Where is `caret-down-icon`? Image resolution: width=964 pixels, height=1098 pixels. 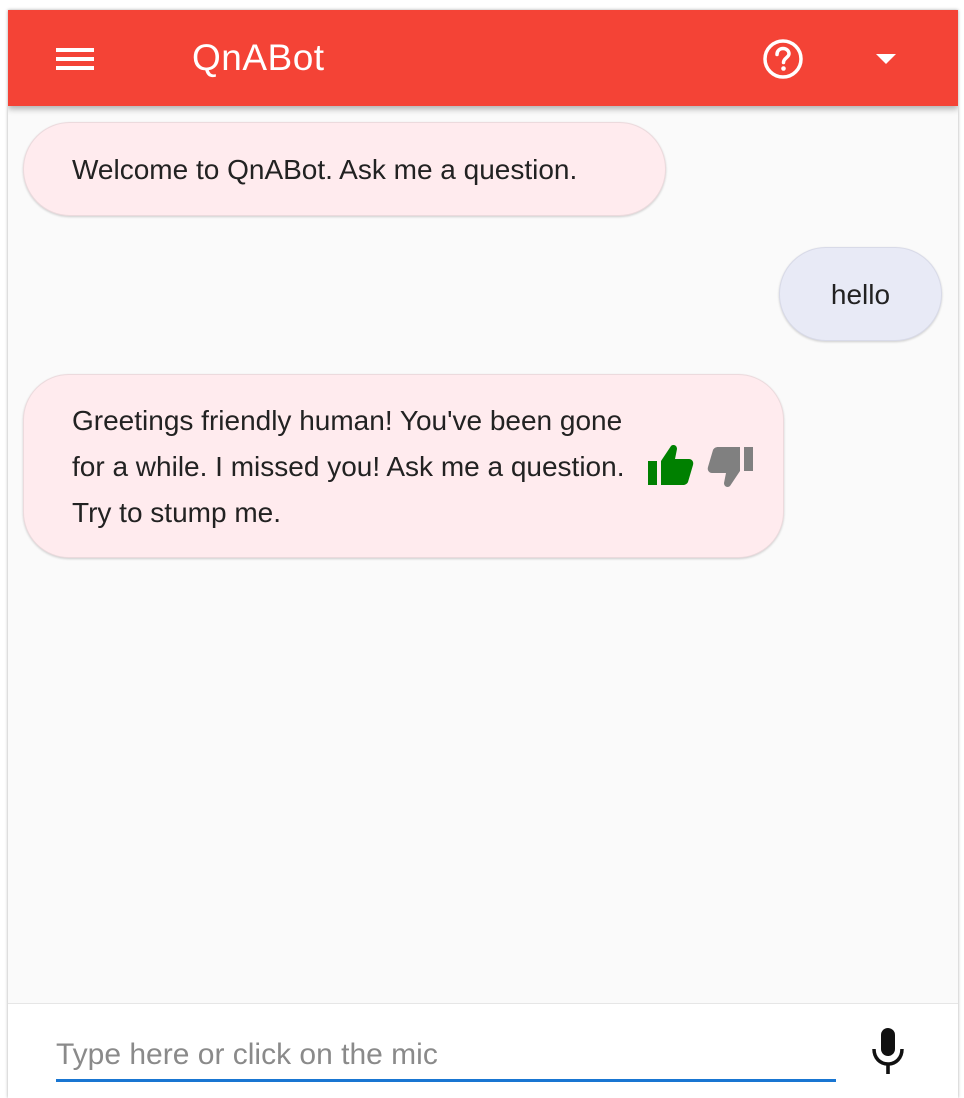 caret-down-icon is located at coordinates (885, 59).